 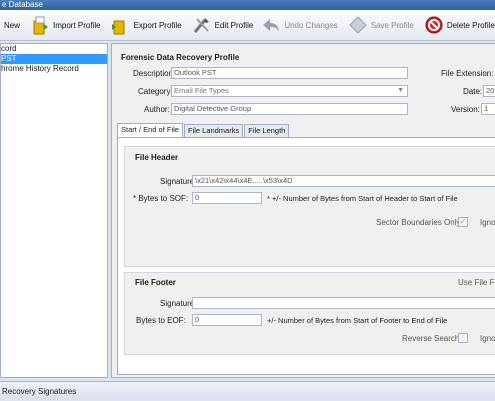 I want to click on save-diamond-icon, so click(x=358, y=25).